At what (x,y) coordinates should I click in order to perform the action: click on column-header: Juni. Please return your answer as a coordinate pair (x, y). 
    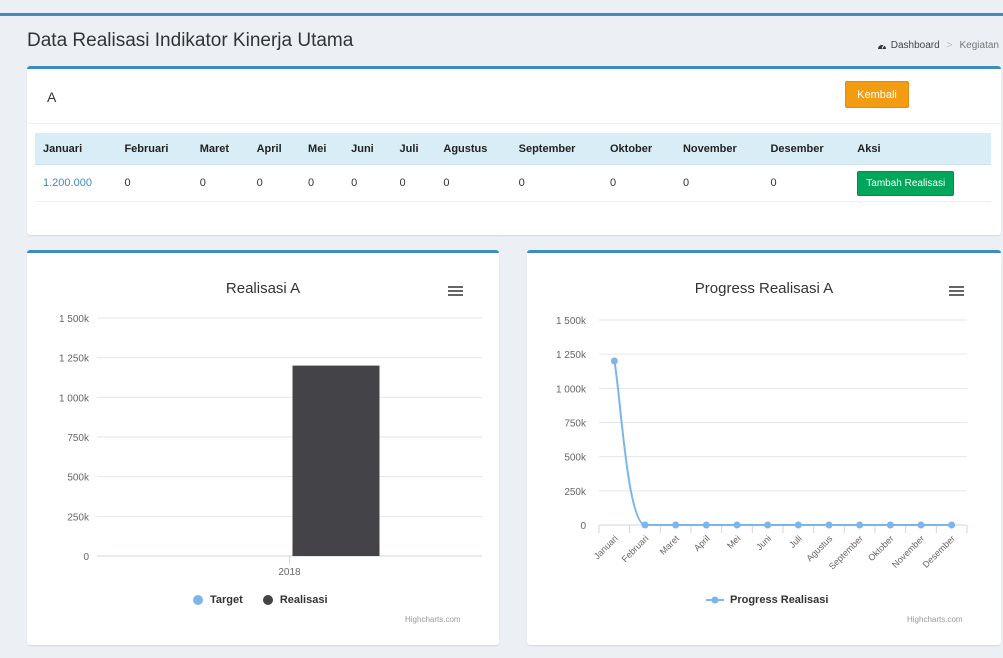
    Looking at the image, I should click on (367, 149).